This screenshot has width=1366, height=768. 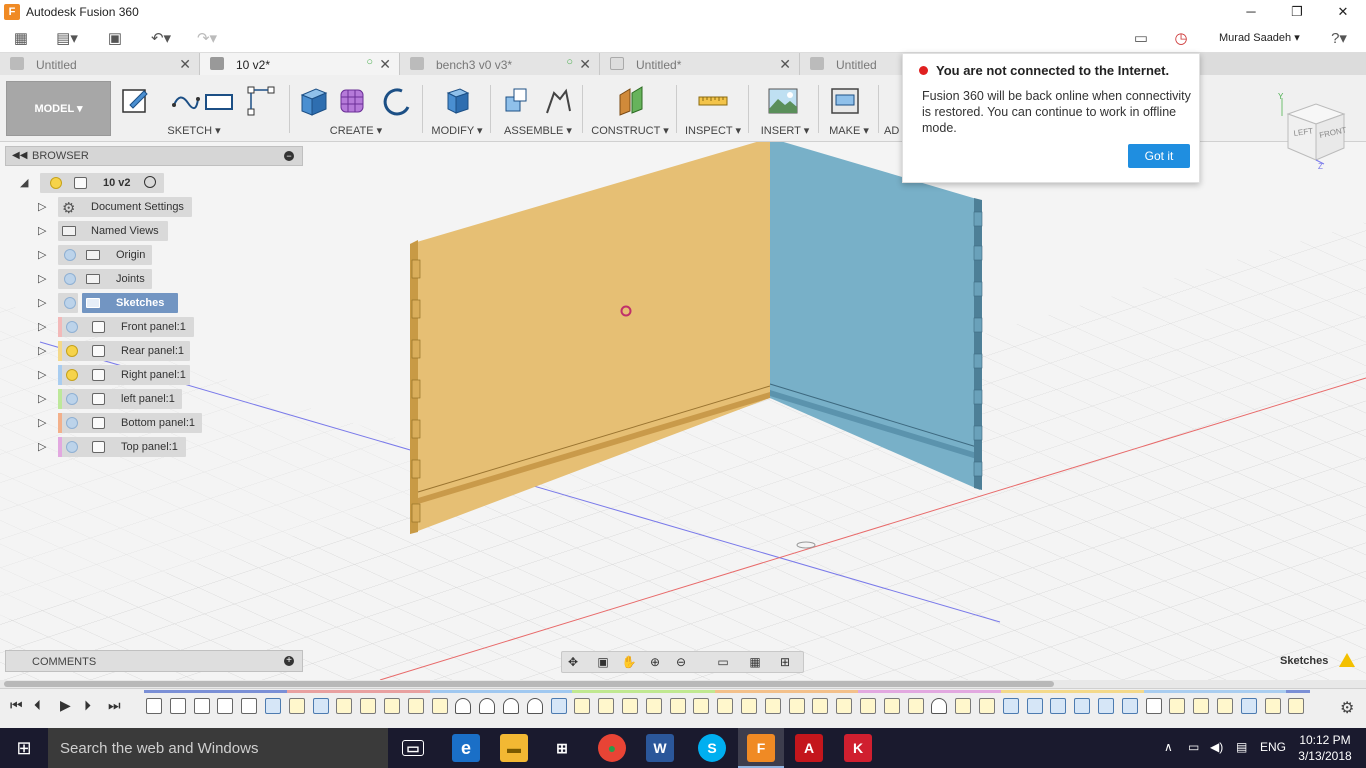 What do you see at coordinates (557, 101) in the screenshot?
I see `joint-icon` at bounding box center [557, 101].